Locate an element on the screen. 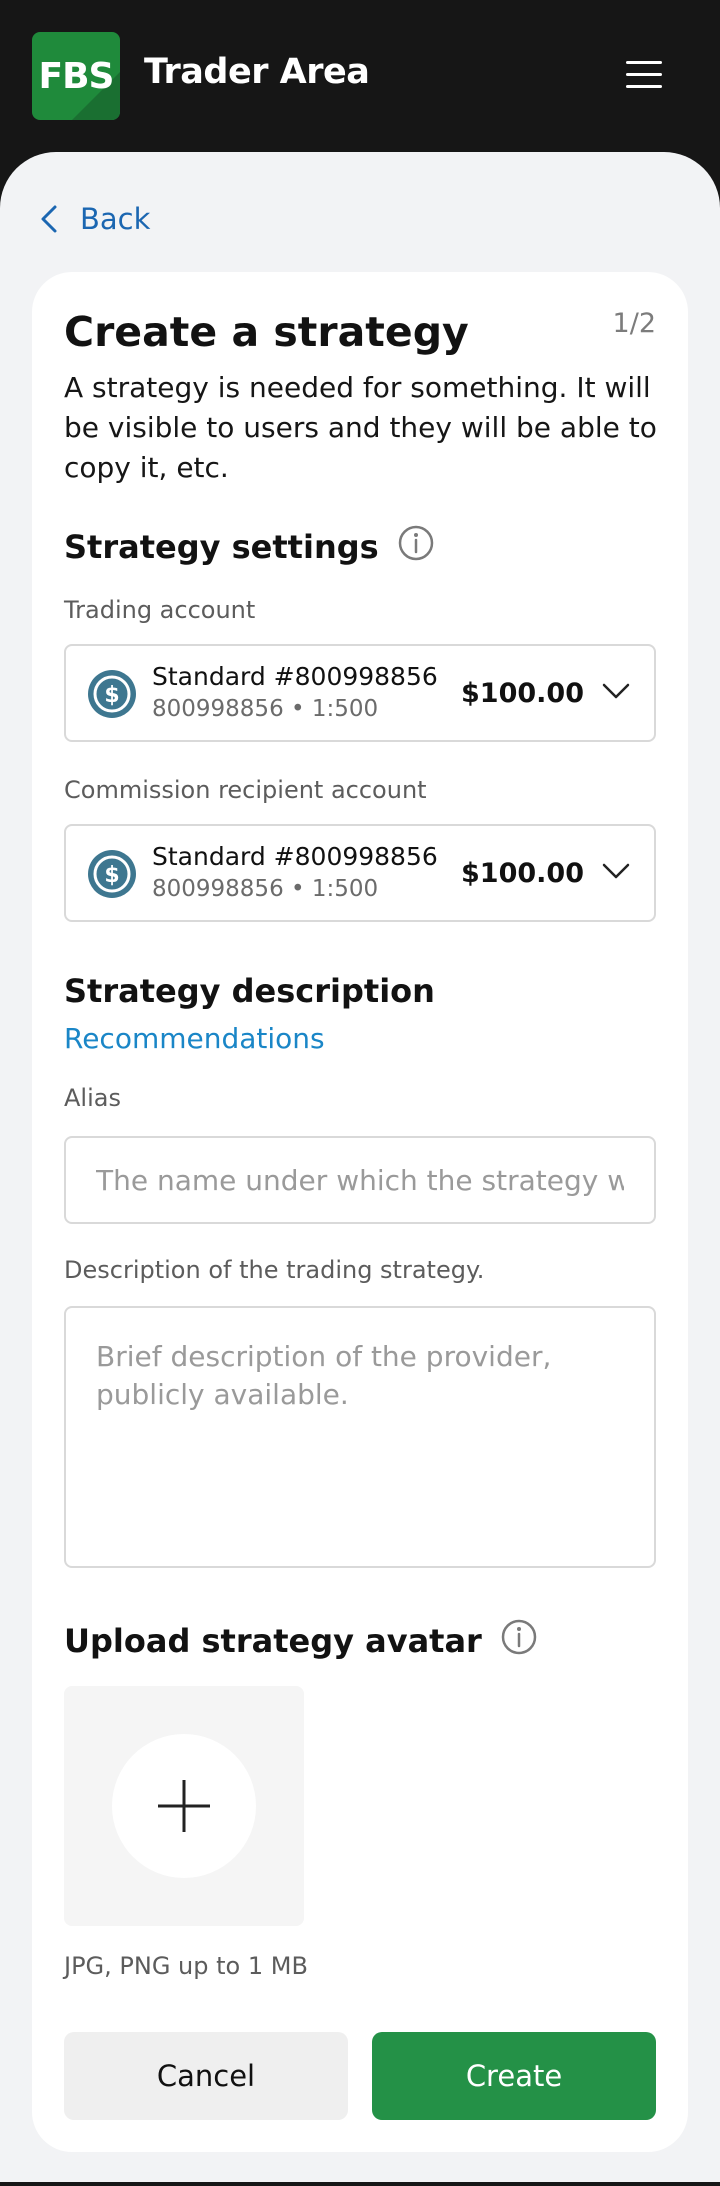  trading-account-label: Trading account is located at coordinates (160, 610).